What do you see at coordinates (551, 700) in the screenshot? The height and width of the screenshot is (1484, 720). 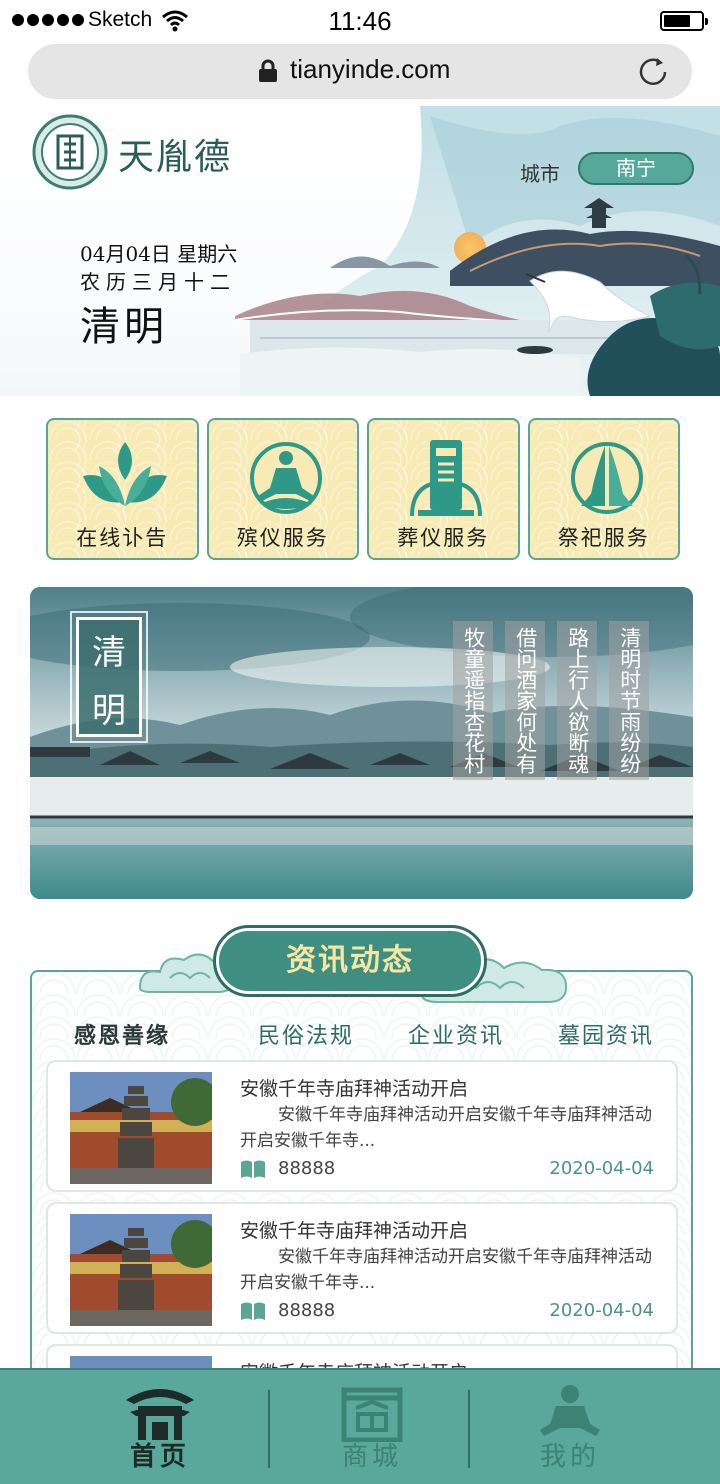 I see `poem-columns: 牧童遥指杏花村 借问酒家何处有 路上行人欲断魂 清明时节雨纷纷` at bounding box center [551, 700].